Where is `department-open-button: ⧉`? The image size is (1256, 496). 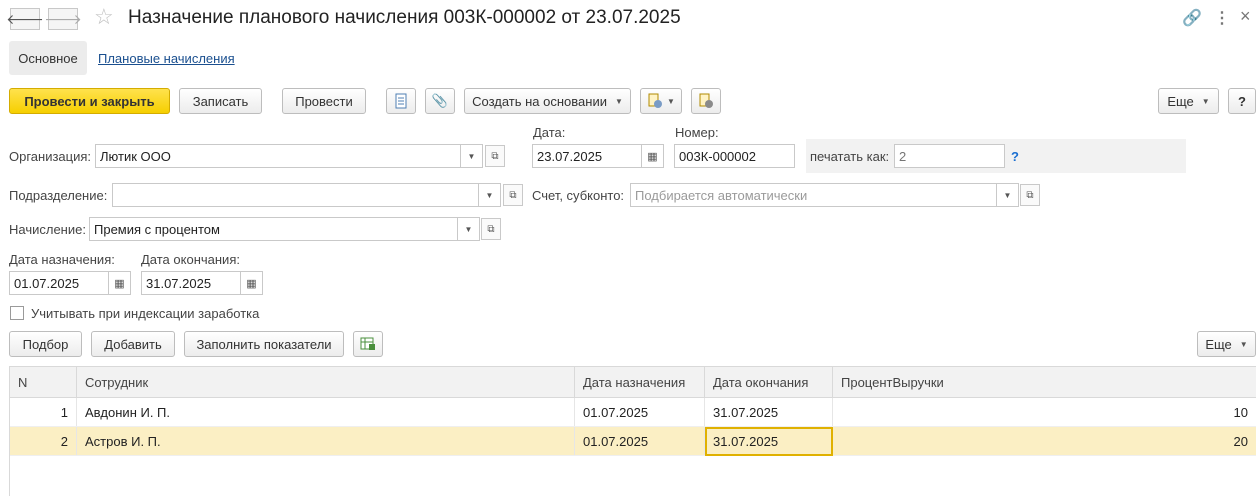 department-open-button: ⧉ is located at coordinates (513, 195).